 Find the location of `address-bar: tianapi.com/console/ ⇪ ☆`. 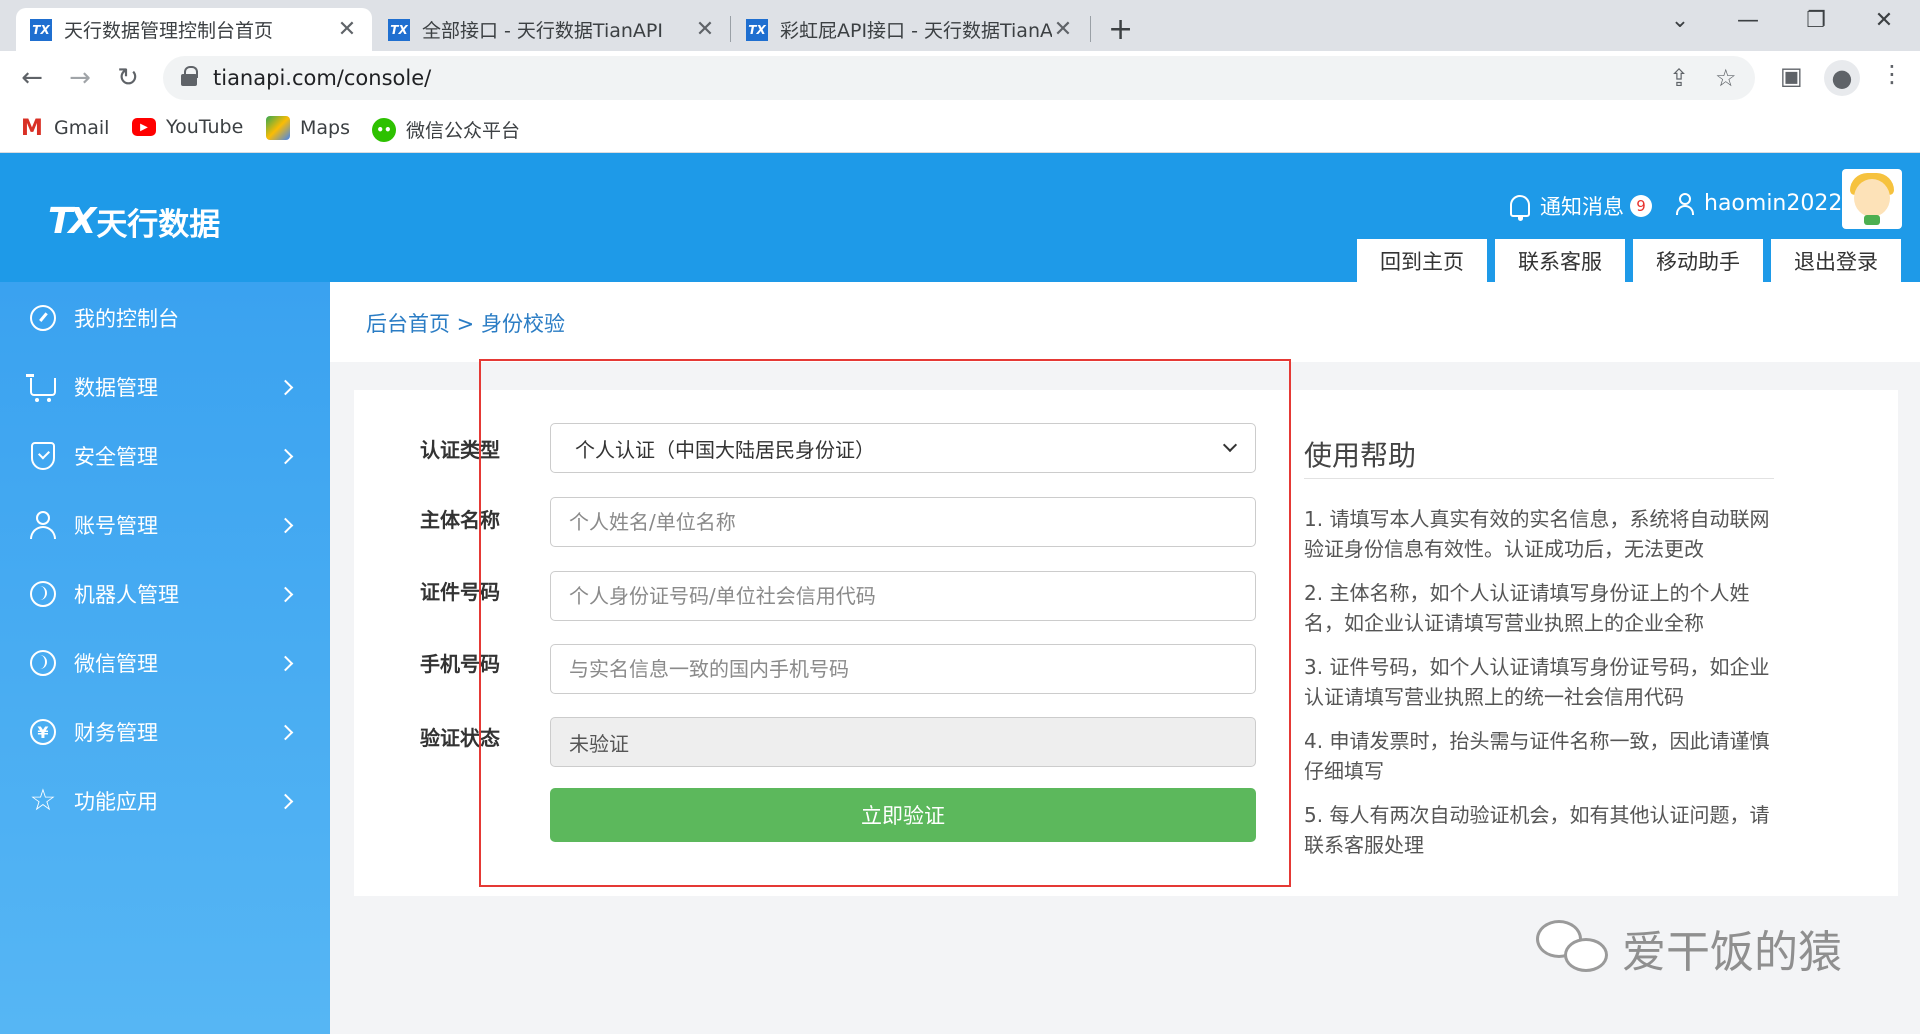

address-bar: tianapi.com/console/ ⇪ ☆ is located at coordinates (959, 78).